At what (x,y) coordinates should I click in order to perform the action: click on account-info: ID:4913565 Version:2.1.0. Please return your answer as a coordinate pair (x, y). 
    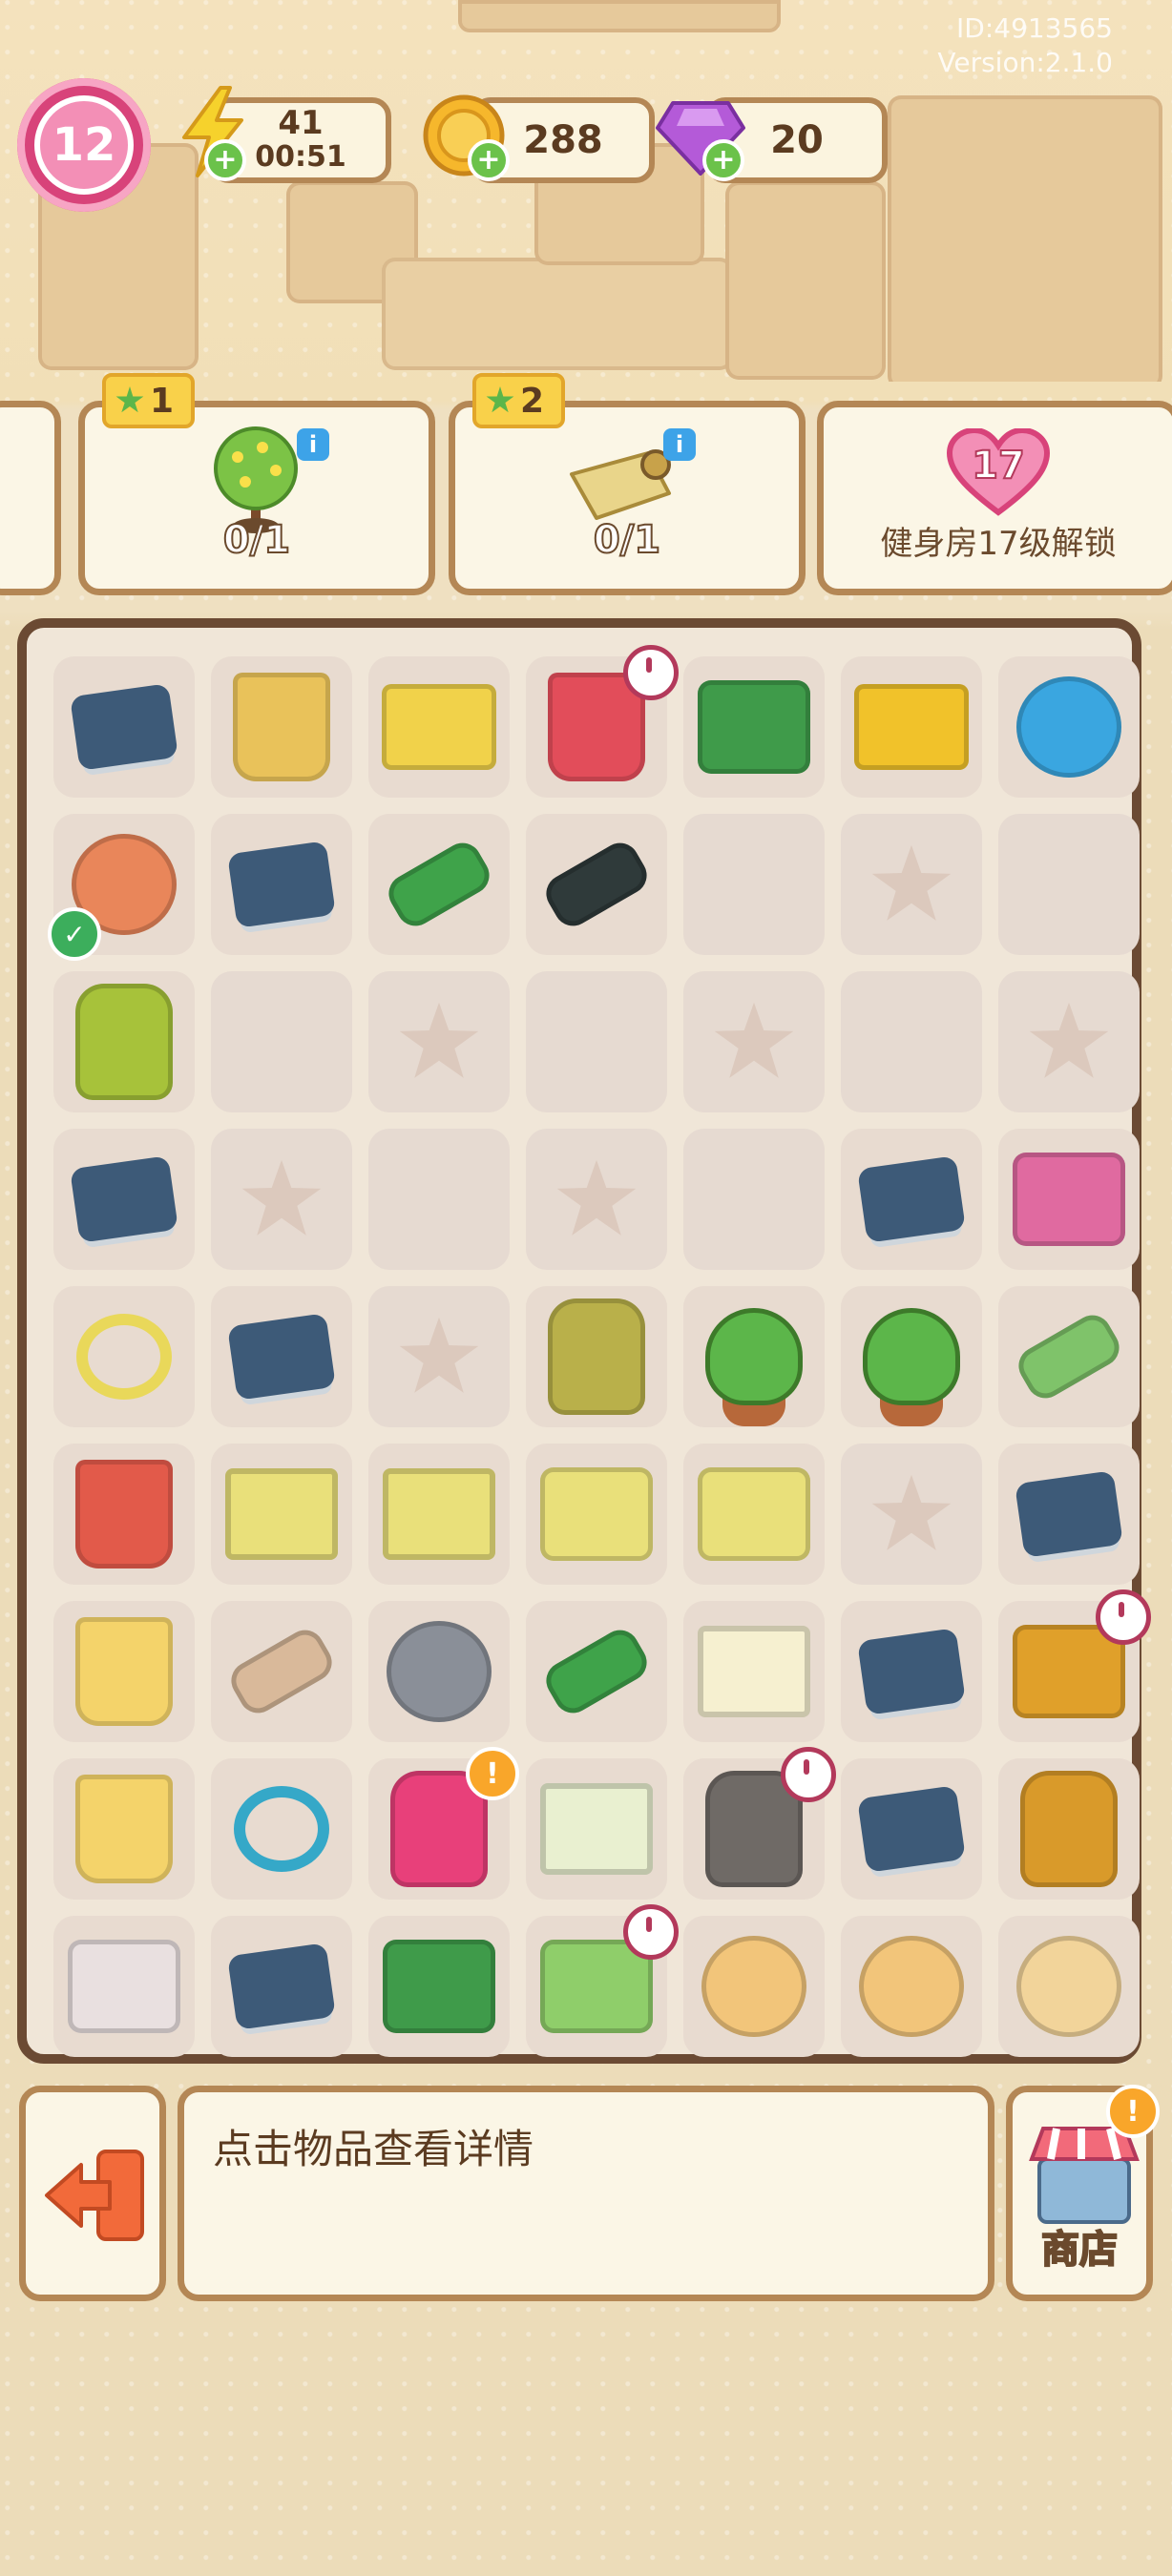
    Looking at the image, I should click on (1025, 45).